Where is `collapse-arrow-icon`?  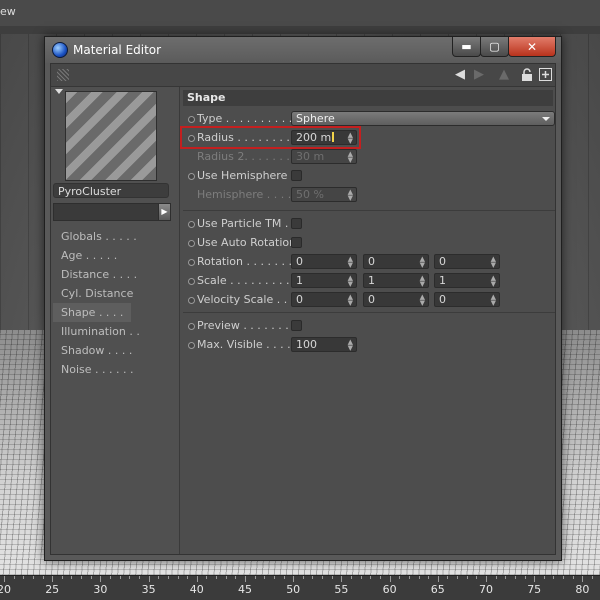 collapse-arrow-icon is located at coordinates (59, 91).